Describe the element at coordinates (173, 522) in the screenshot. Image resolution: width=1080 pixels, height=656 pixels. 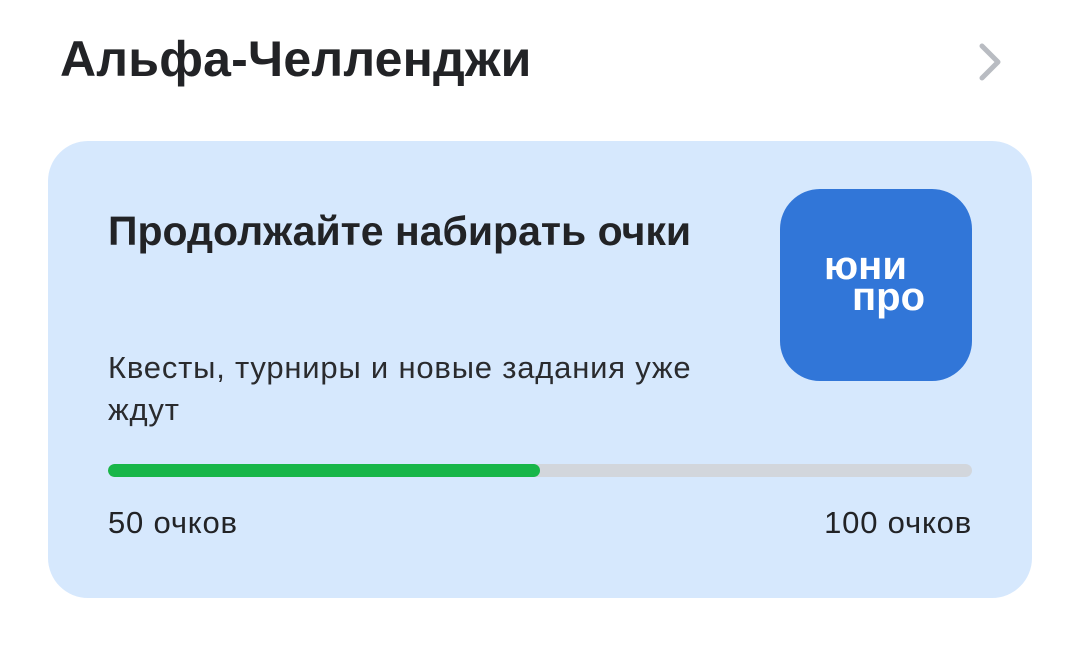
I see `progress-current-label: 50 очков` at that location.